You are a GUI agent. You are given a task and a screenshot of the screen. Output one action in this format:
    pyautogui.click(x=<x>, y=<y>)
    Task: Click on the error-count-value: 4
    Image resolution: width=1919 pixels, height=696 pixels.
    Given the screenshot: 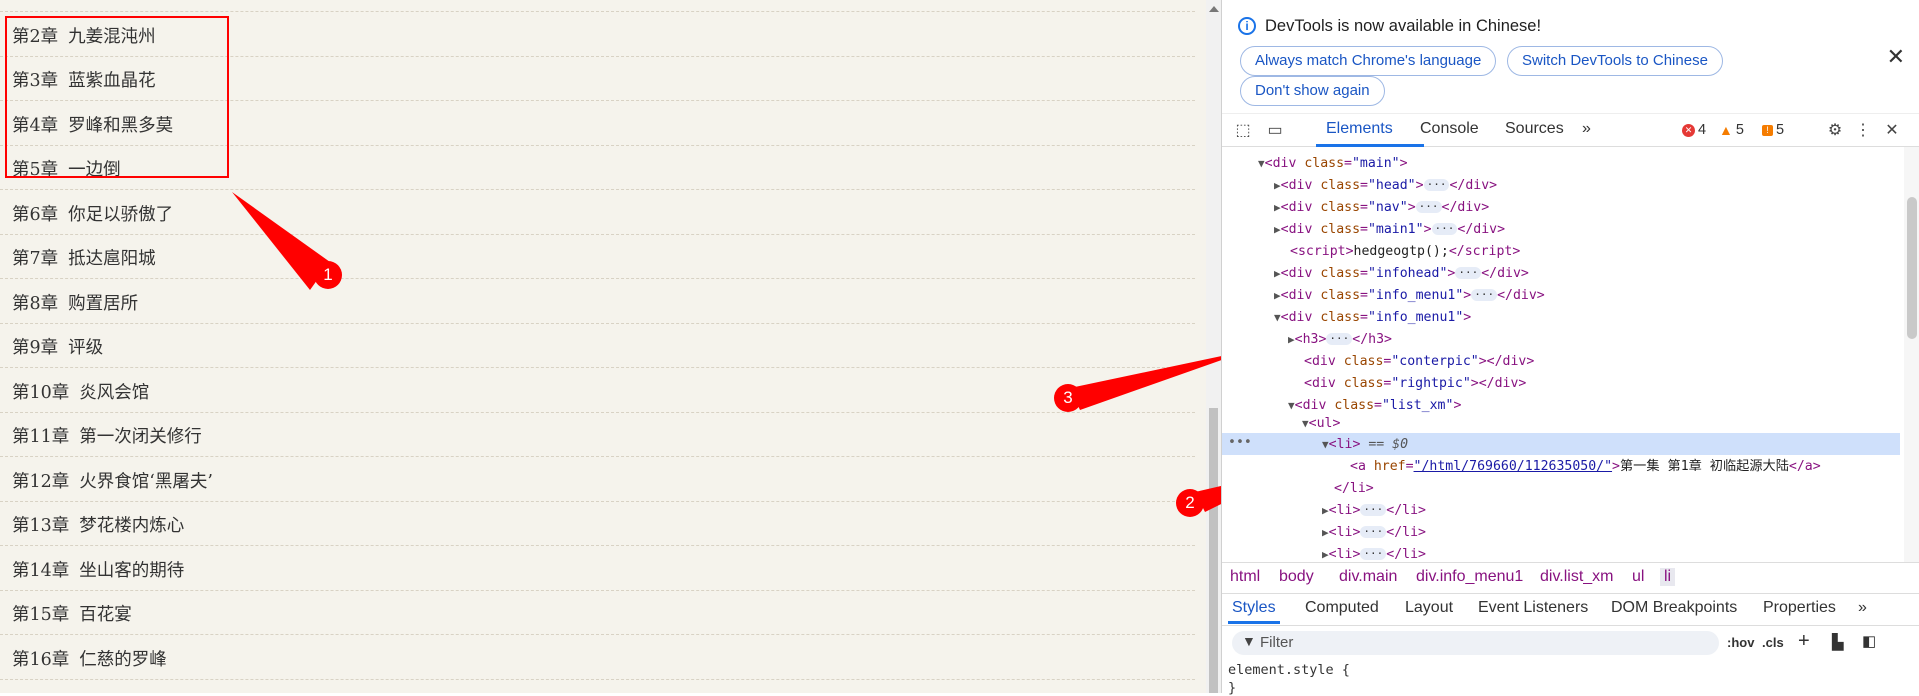 What is the action you would take?
    pyautogui.click(x=1702, y=130)
    